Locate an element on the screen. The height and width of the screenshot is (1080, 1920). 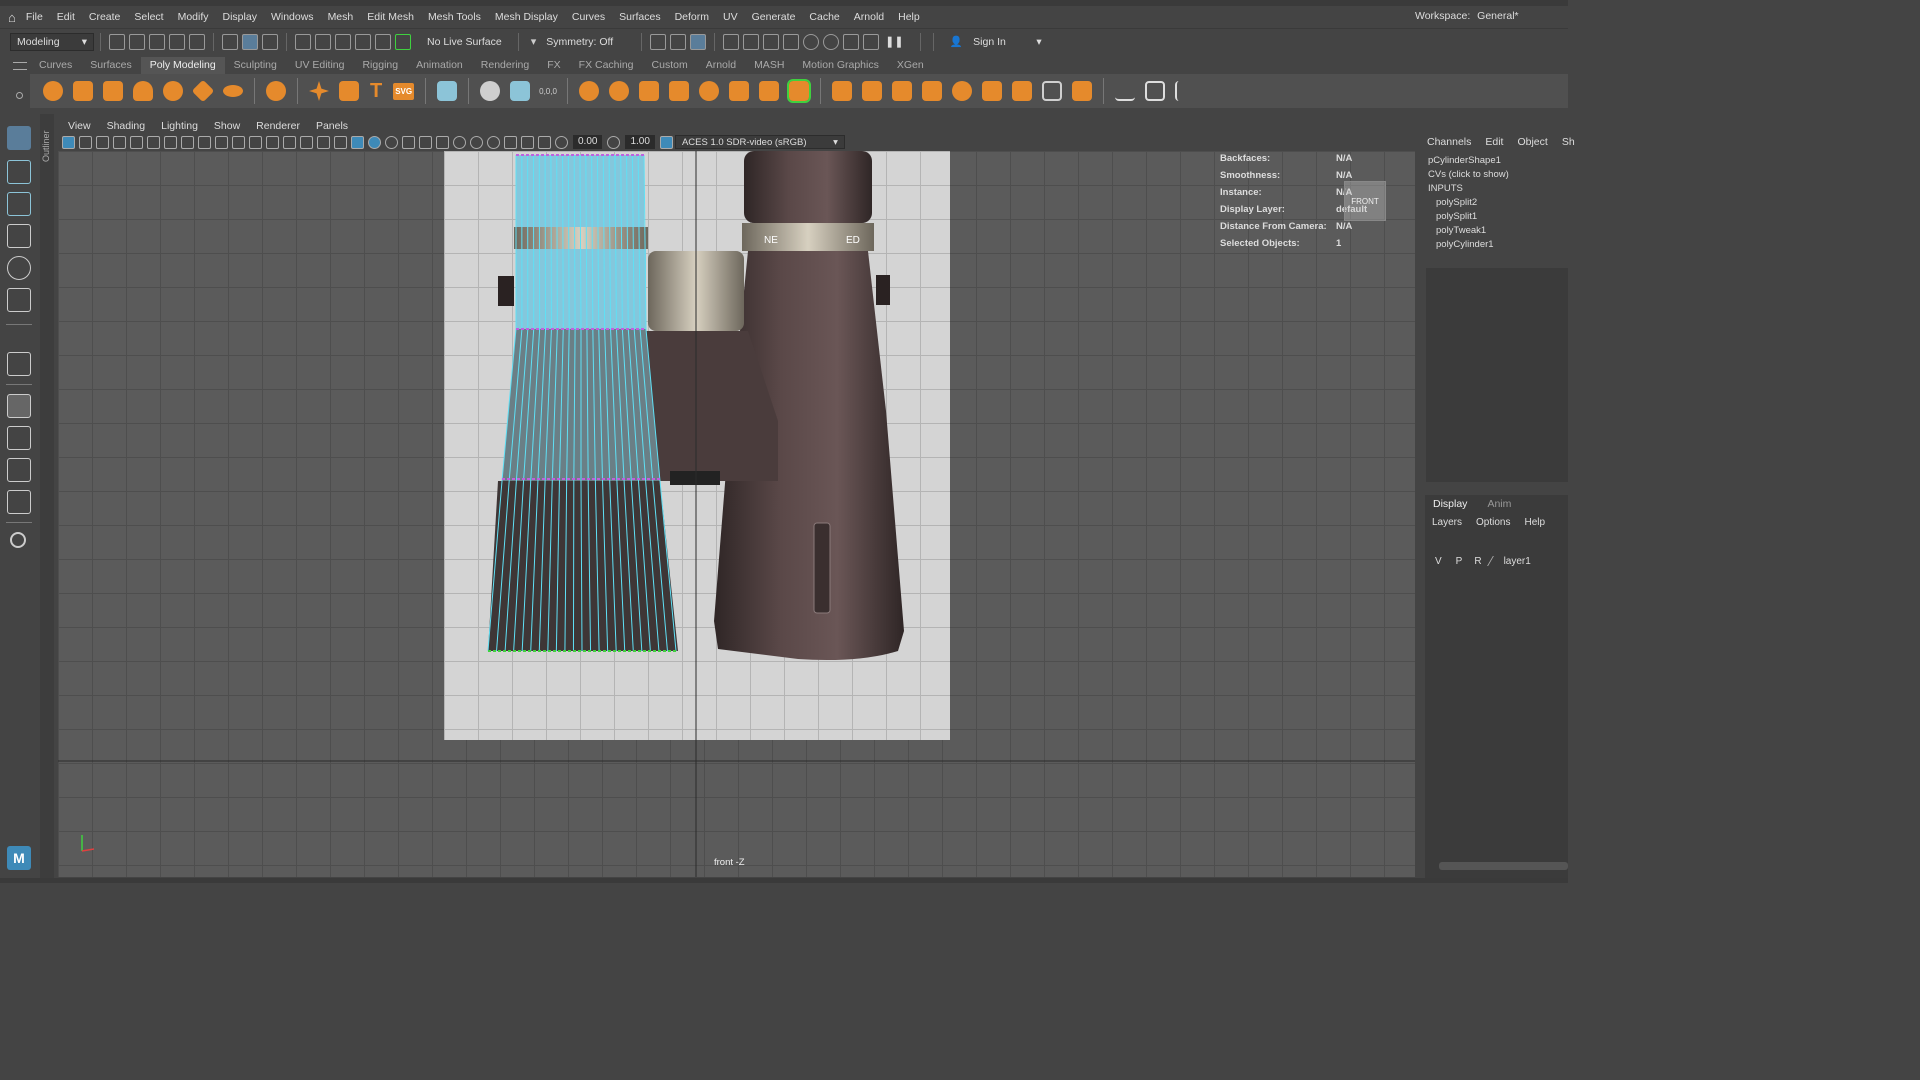
freeze-transform-label: 0,0,0 is located at coordinates (548, 91).